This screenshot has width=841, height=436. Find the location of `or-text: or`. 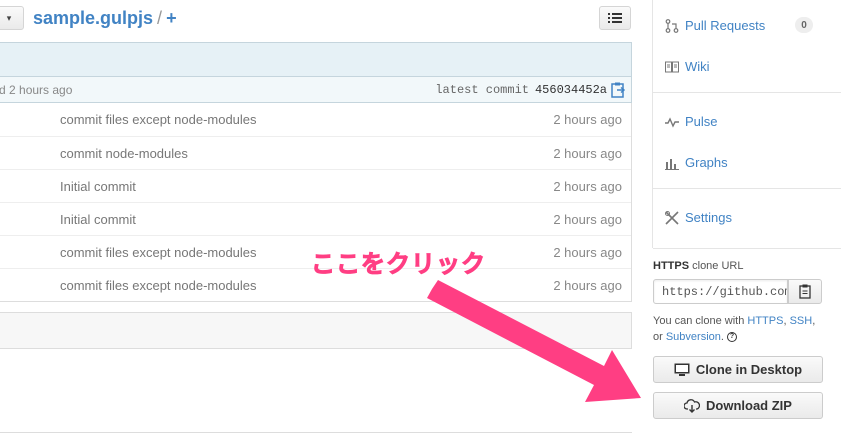

or-text: or is located at coordinates (658, 337).